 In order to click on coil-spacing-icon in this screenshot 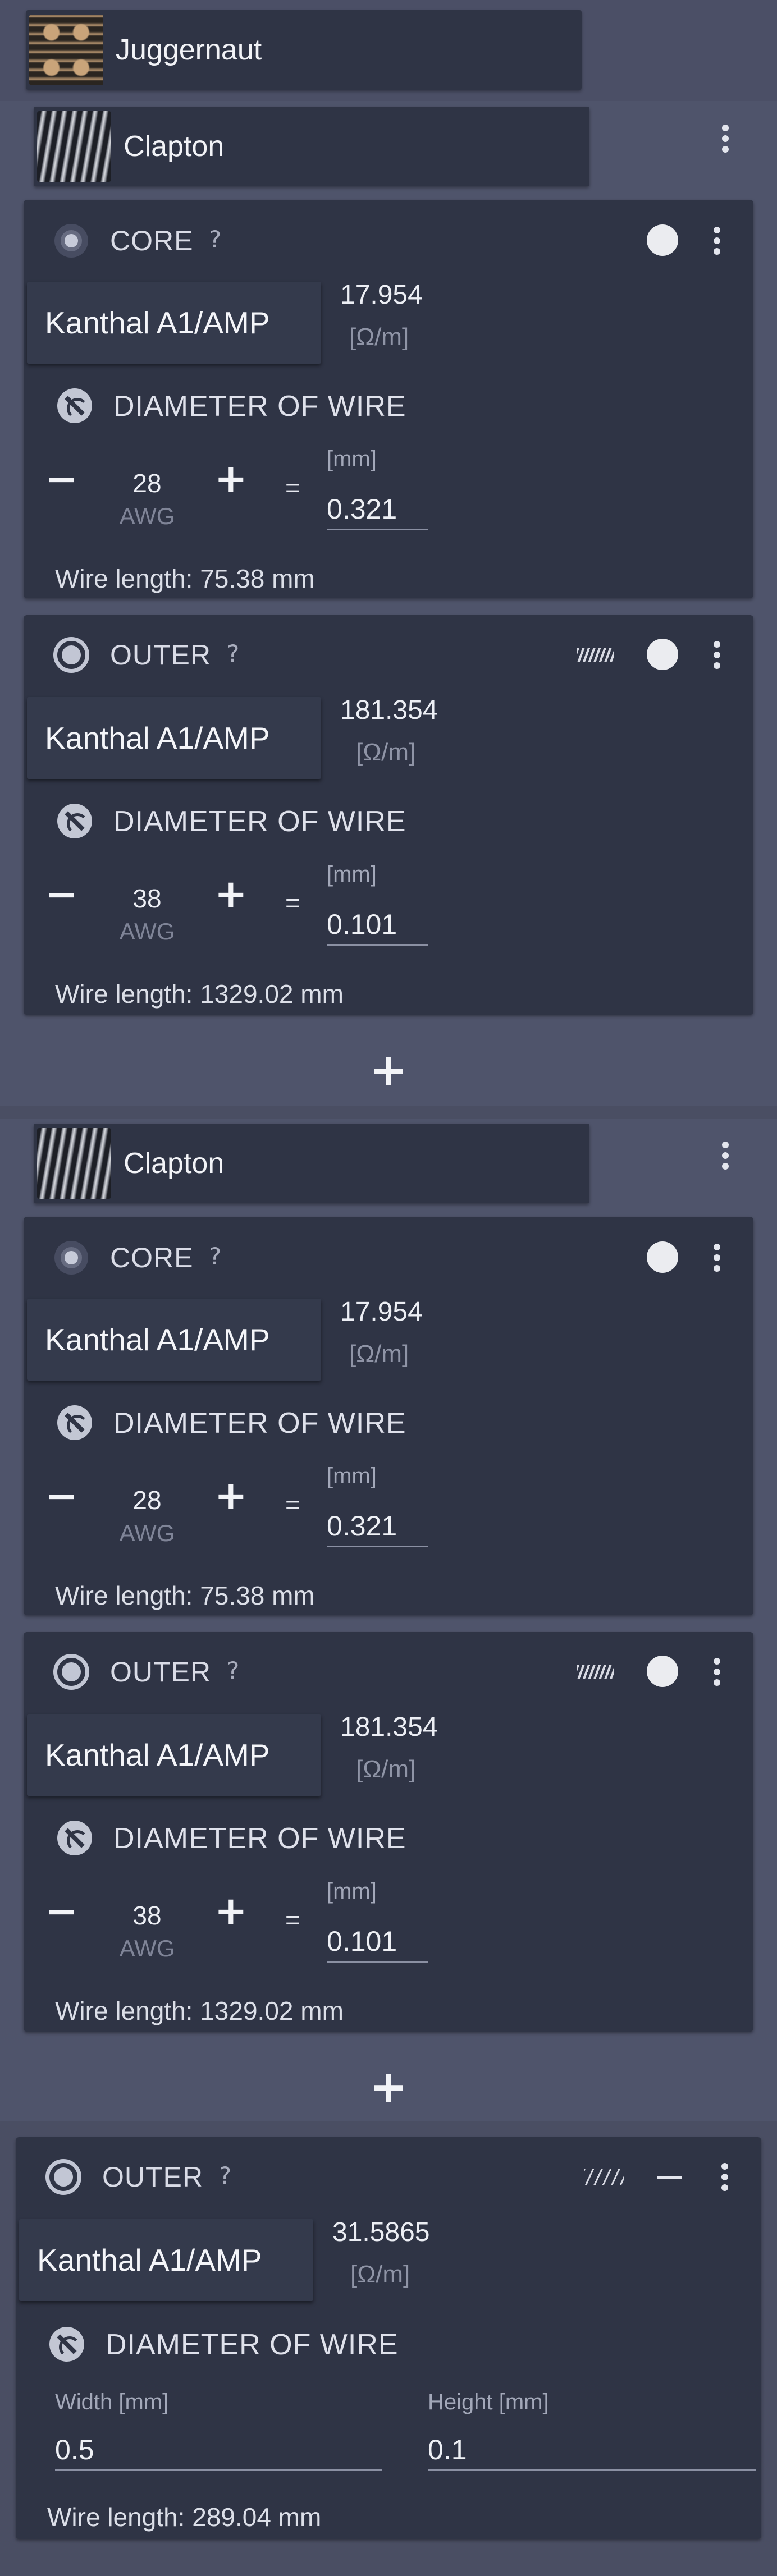, I will do `click(604, 2177)`.